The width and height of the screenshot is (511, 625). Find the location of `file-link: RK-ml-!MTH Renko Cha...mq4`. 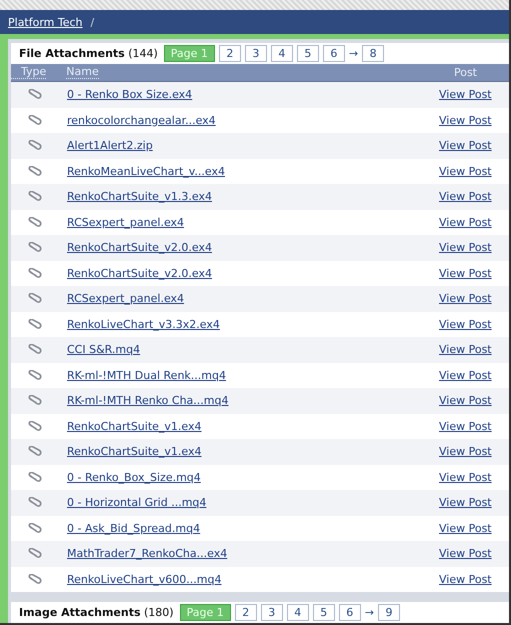

file-link: RK-ml-!MTH Renko Cha...mq4 is located at coordinates (147, 401).